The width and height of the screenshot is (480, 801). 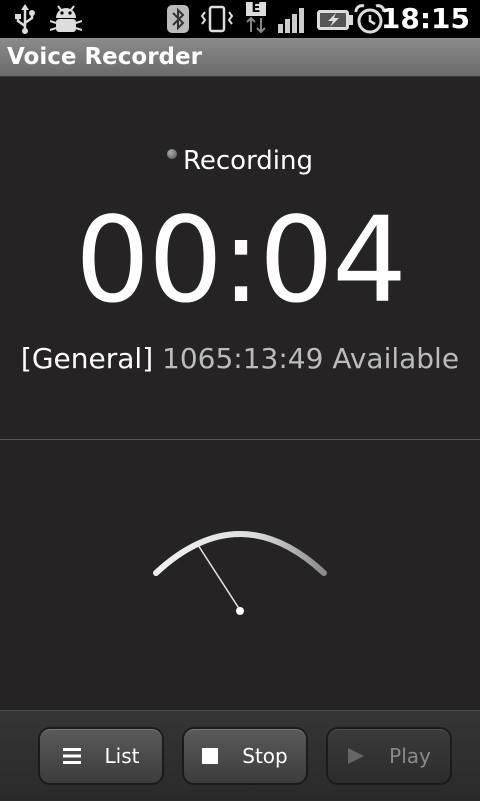 I want to click on bottom-toolbar: List Stop Play, so click(x=240, y=755).